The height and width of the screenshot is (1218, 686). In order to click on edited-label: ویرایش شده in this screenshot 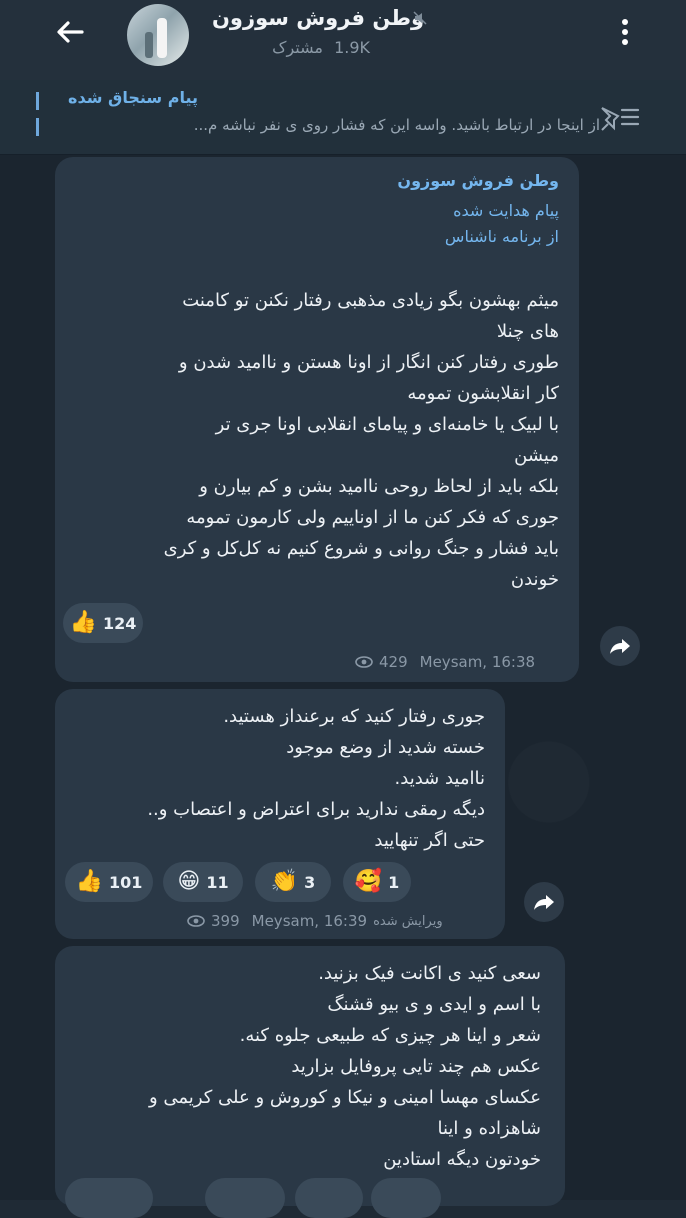, I will do `click(408, 921)`.